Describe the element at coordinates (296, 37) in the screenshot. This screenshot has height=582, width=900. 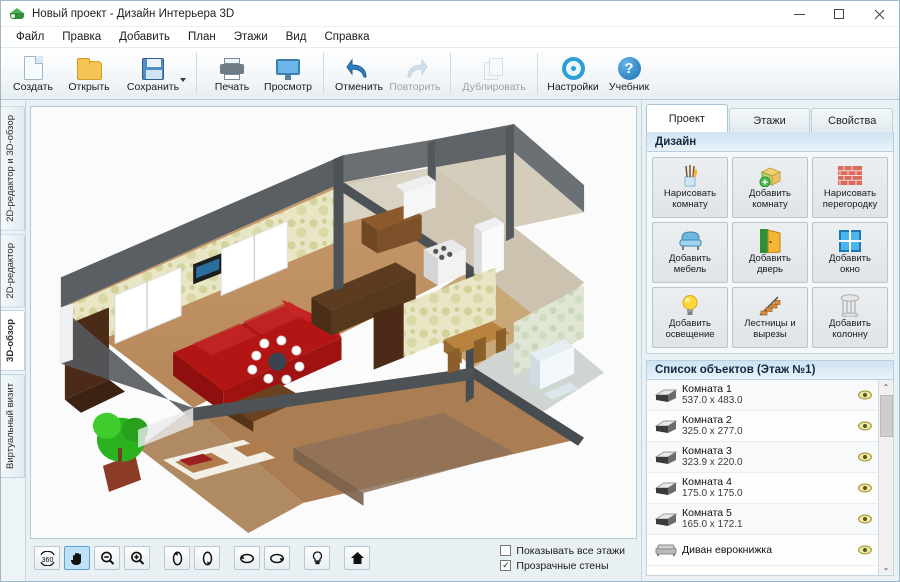
I see `menu-item-view: Вид` at that location.